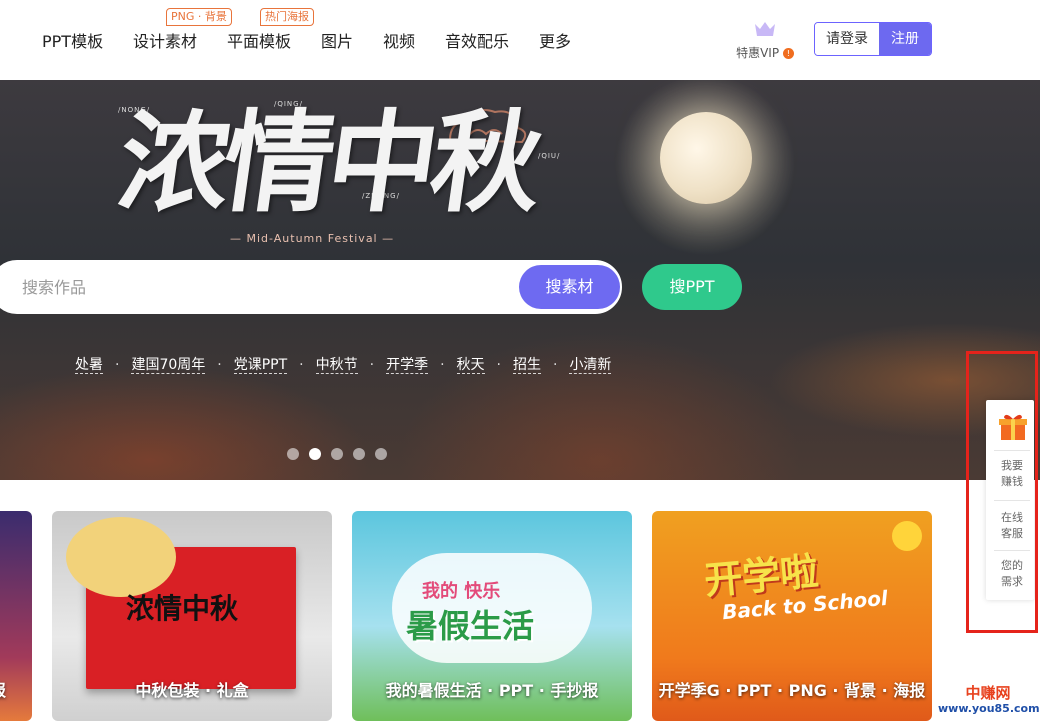 This screenshot has width=1040, height=721. What do you see at coordinates (89, 365) in the screenshot?
I see `keyword-link: 处暑` at bounding box center [89, 365].